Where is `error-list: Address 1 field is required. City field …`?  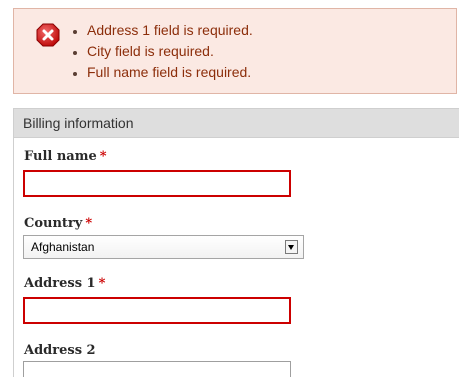
error-list: Address 1 field is required. City field … is located at coordinates (159, 51).